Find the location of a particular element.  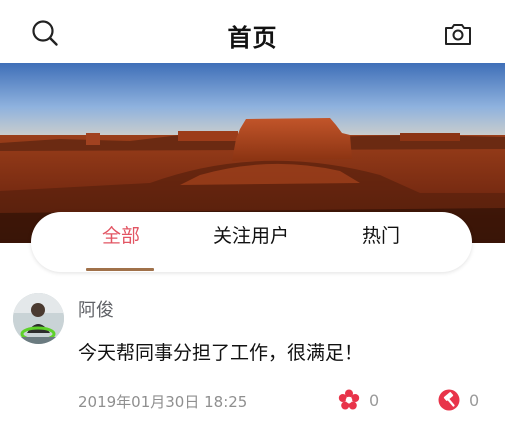

top-nav-bar: 首页 is located at coordinates (252, 31).